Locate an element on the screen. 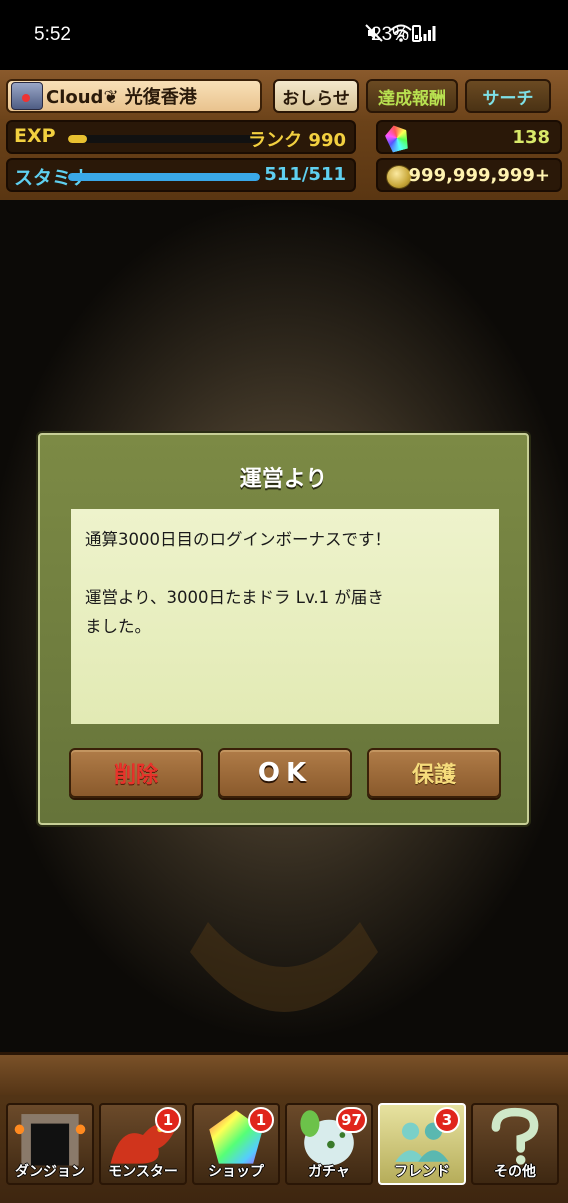 The image size is (568, 1203). stamina-bar is located at coordinates (164, 177).